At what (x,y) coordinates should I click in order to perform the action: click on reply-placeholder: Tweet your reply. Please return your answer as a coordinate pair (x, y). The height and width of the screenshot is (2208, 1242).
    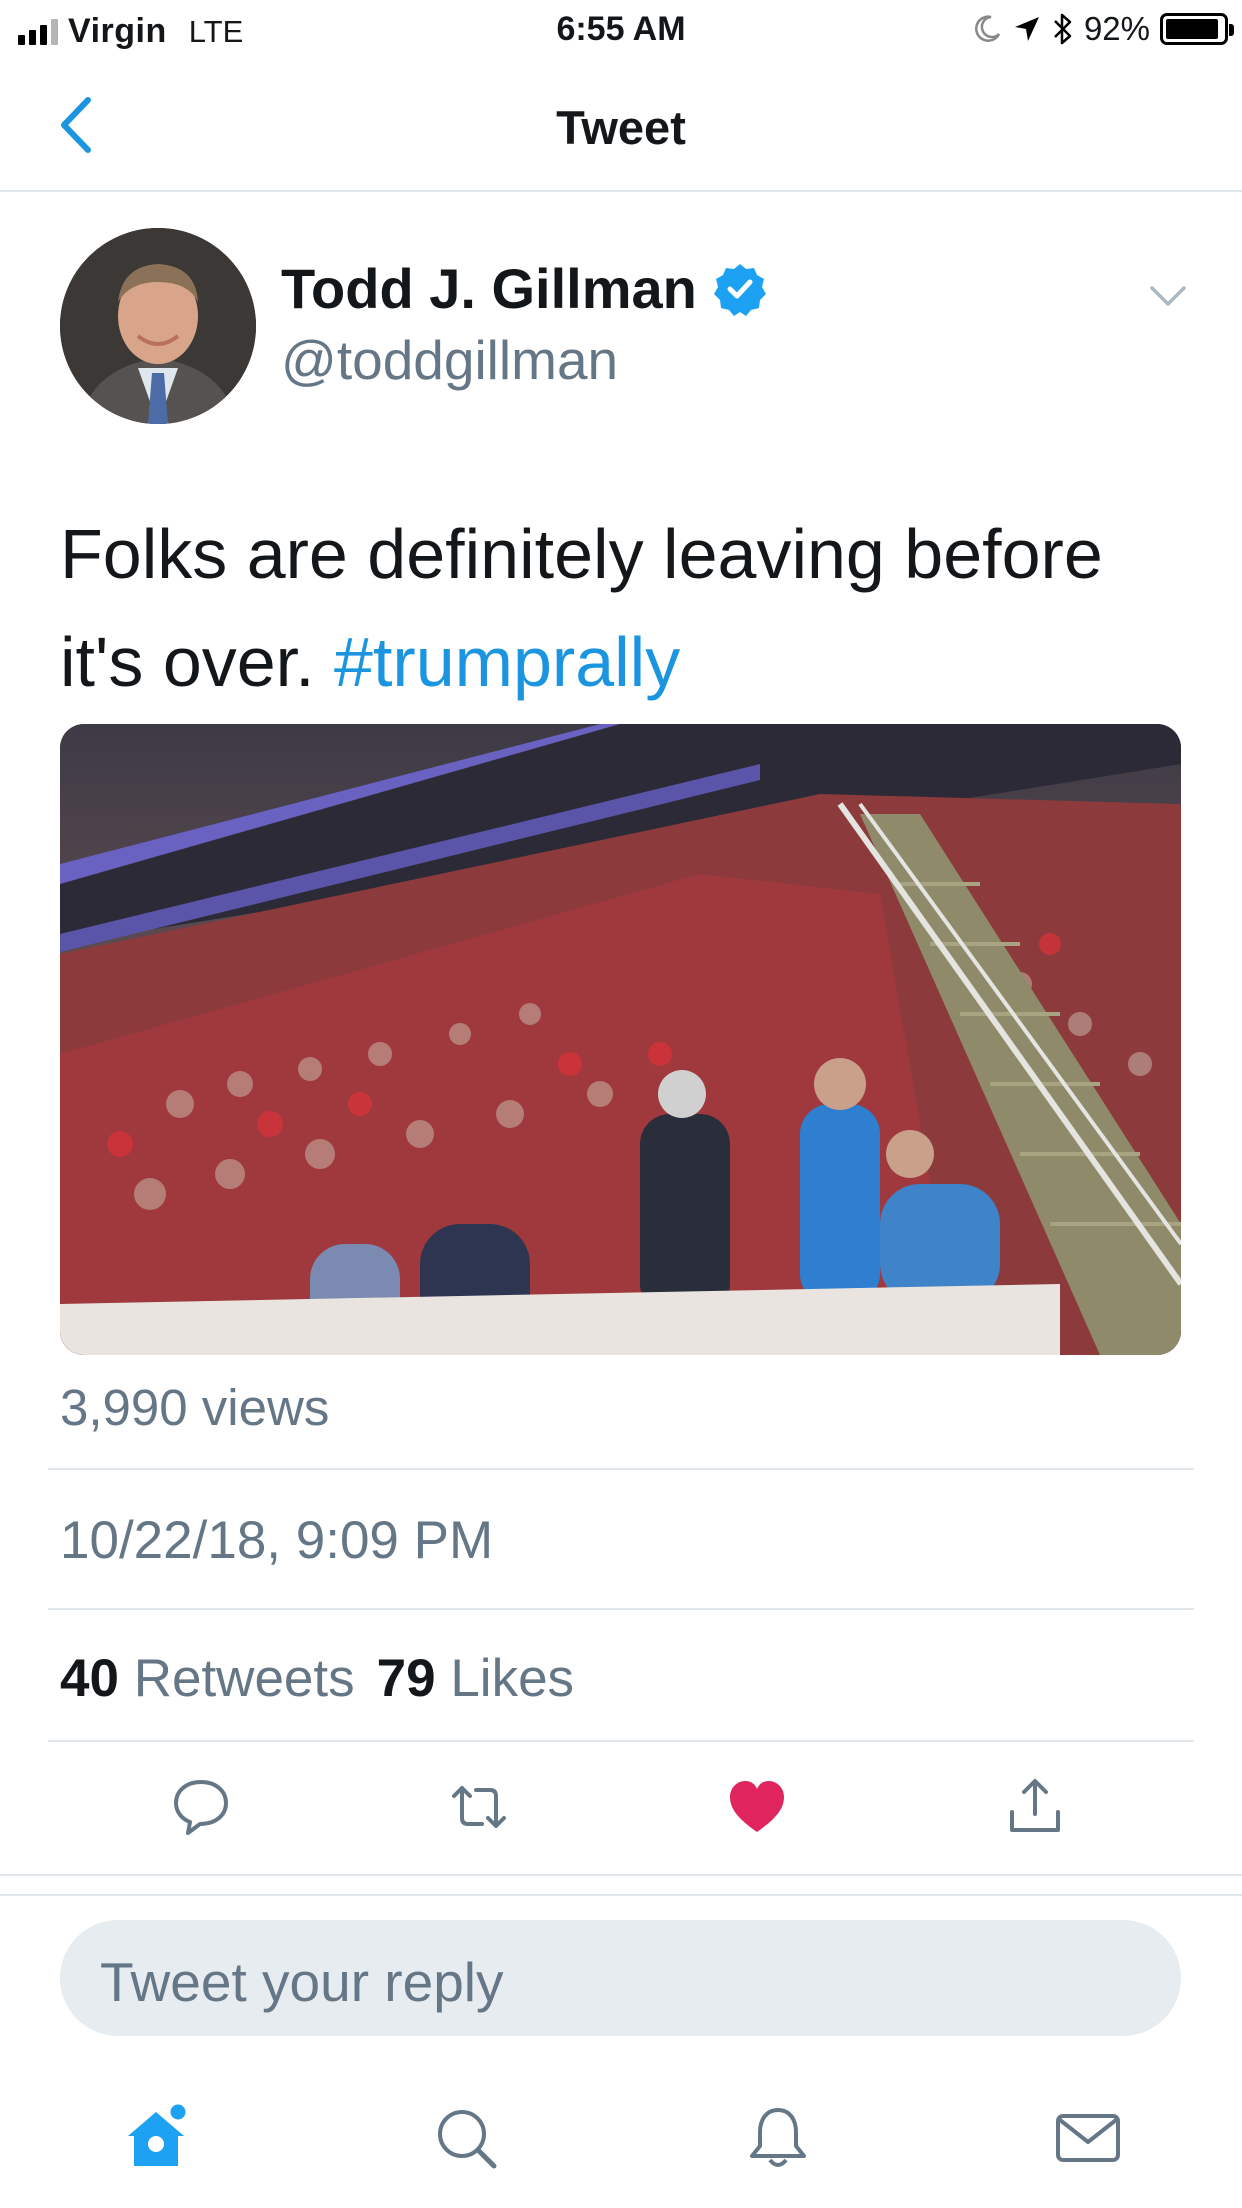
    Looking at the image, I should click on (302, 1982).